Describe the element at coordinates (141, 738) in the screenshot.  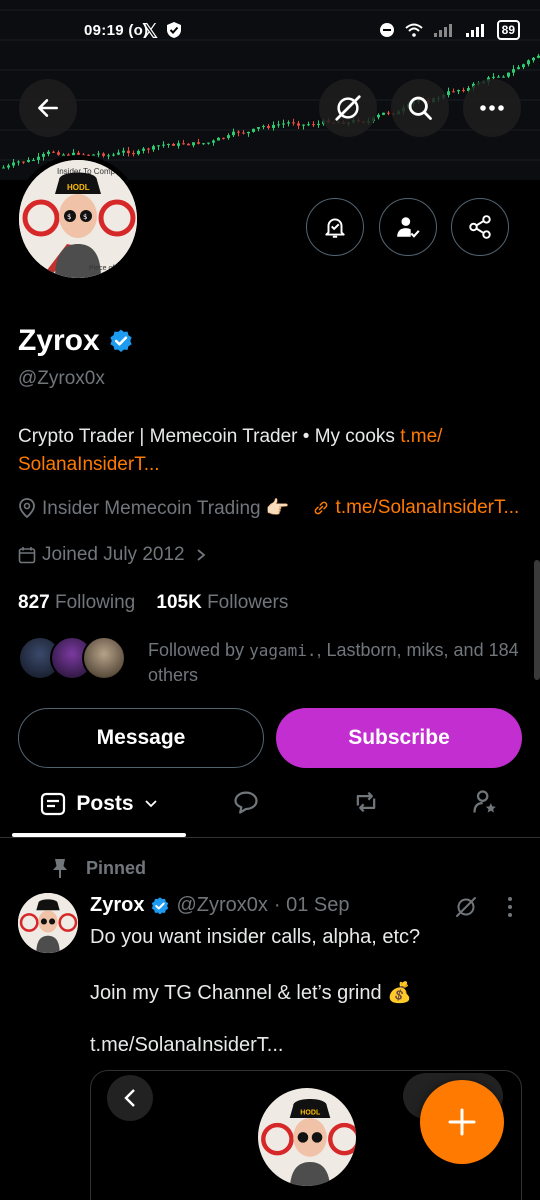
I see `message-button: Message` at that location.